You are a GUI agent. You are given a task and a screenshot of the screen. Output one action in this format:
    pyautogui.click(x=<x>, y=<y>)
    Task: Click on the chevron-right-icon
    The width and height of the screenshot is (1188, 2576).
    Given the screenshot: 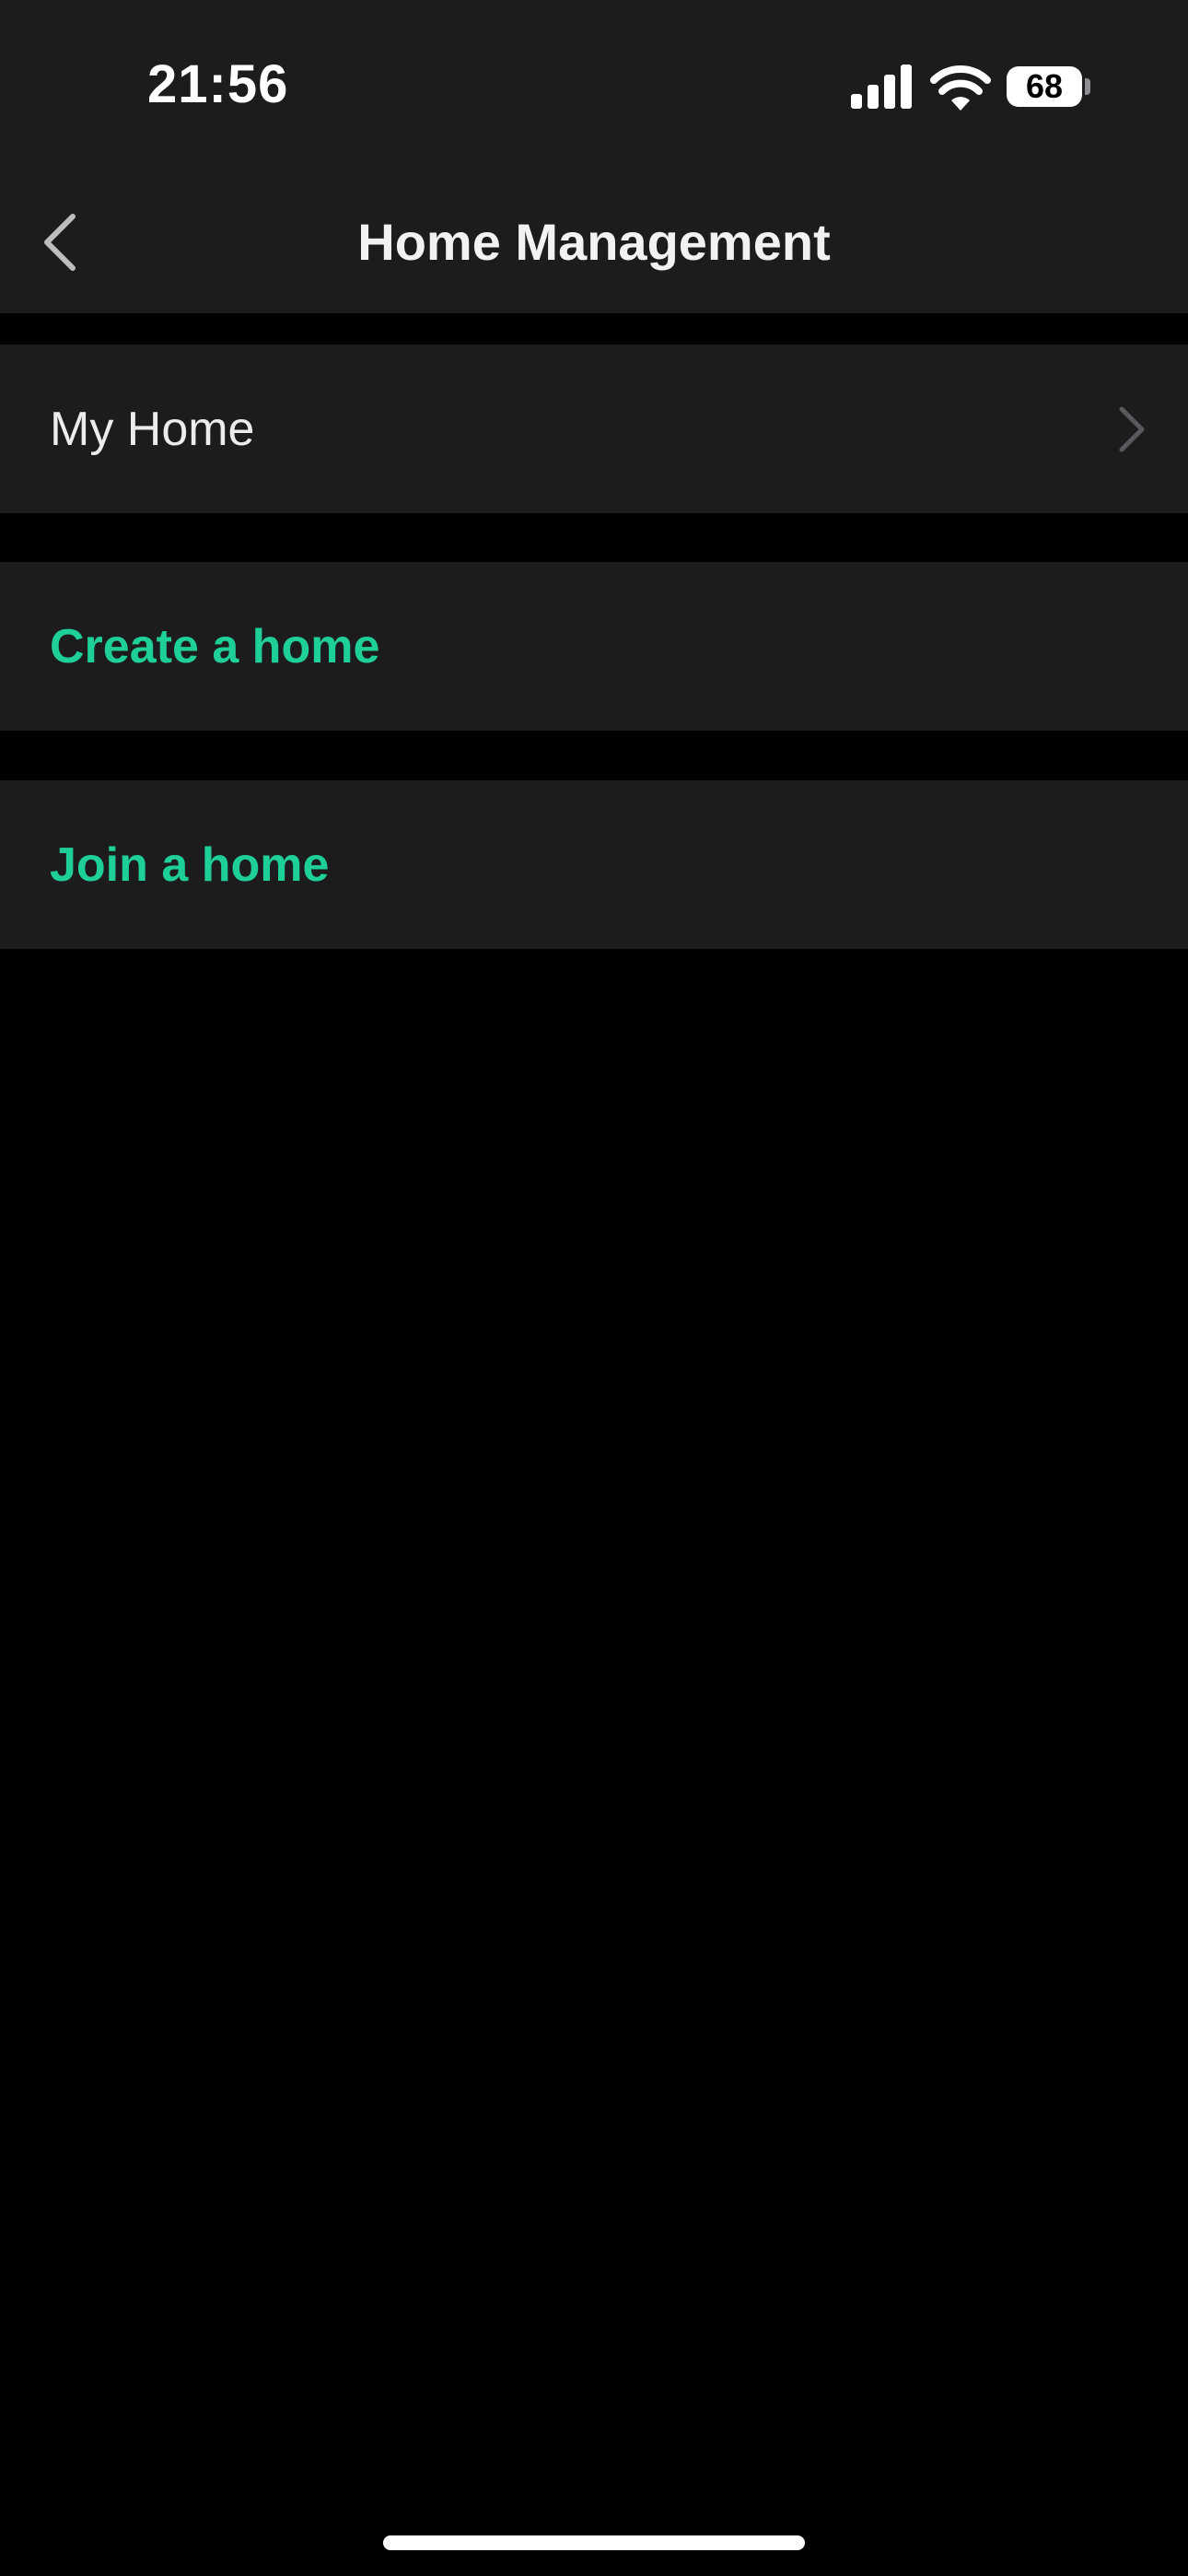 What is the action you would take?
    pyautogui.click(x=1132, y=429)
    